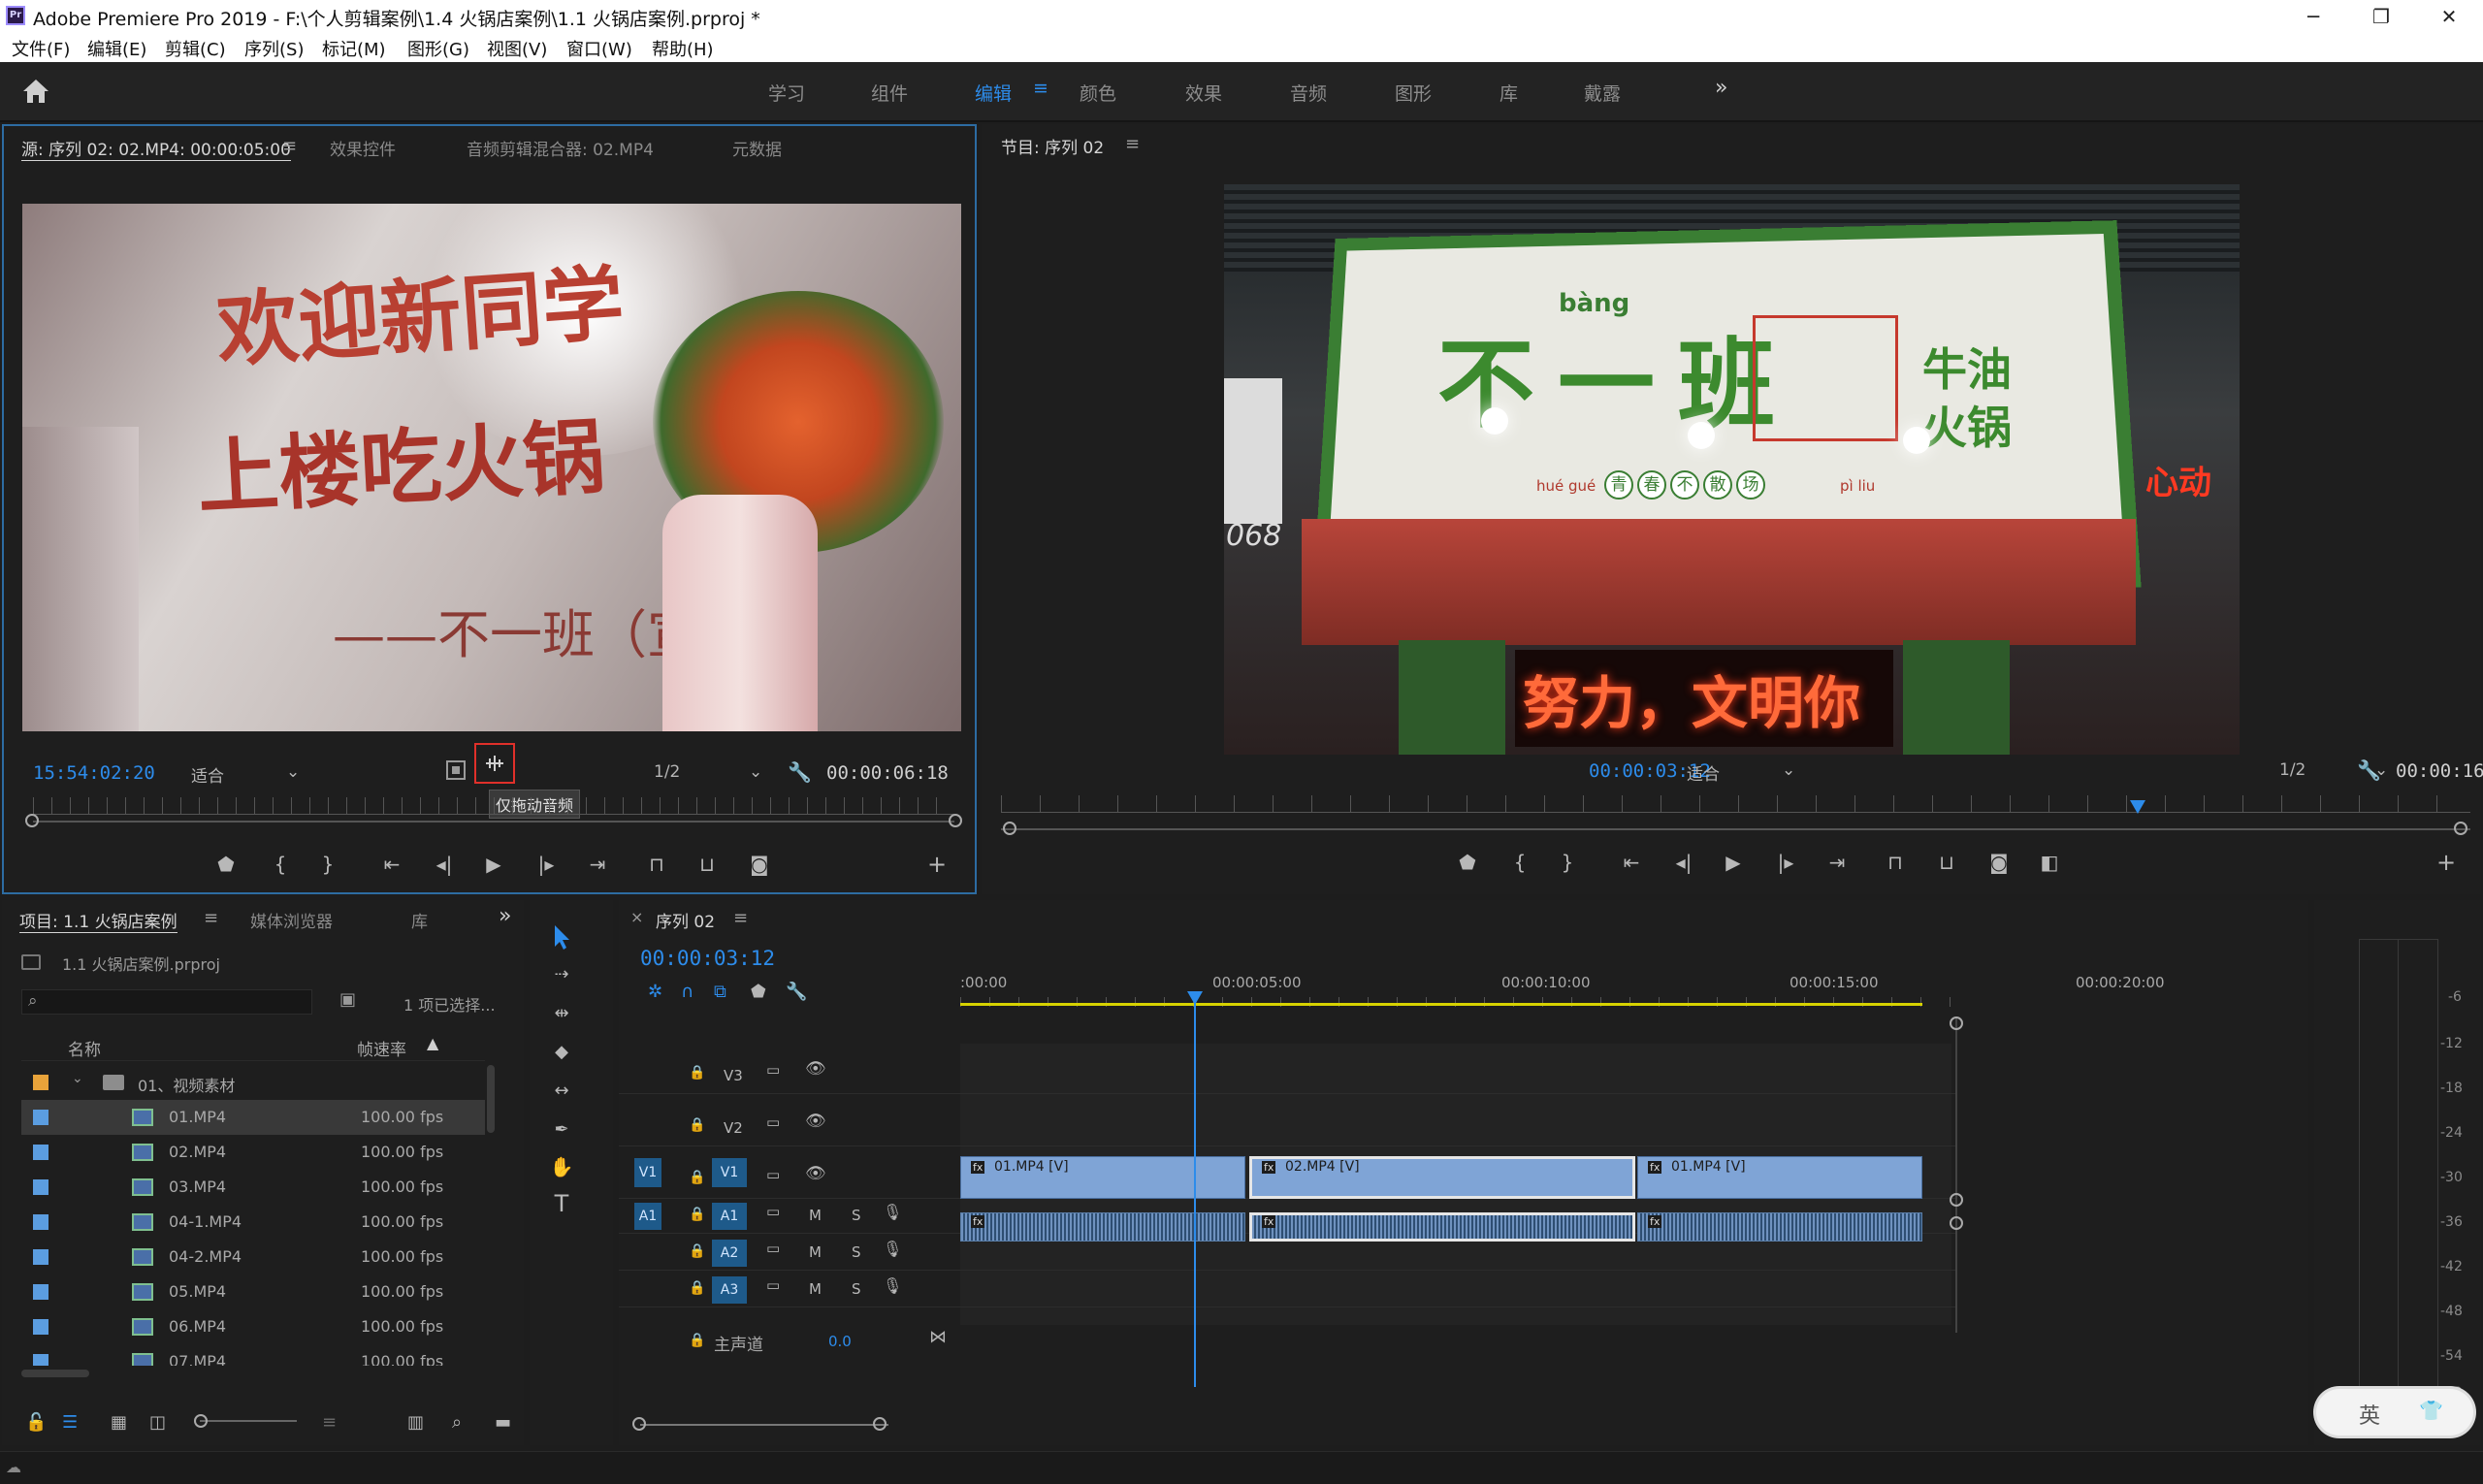 This screenshot has height=1484, width=2483. What do you see at coordinates (1838, 862) in the screenshot?
I see `go-to-out-icon: ⇥` at bounding box center [1838, 862].